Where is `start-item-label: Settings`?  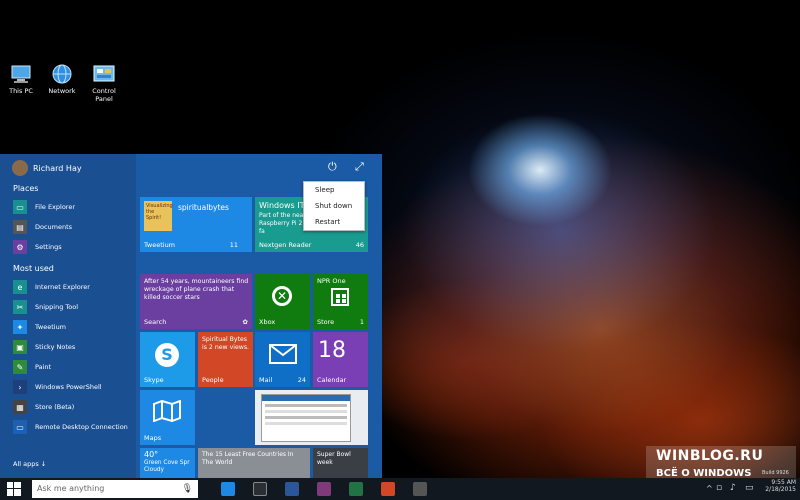 start-item-label: Settings is located at coordinates (48, 247).